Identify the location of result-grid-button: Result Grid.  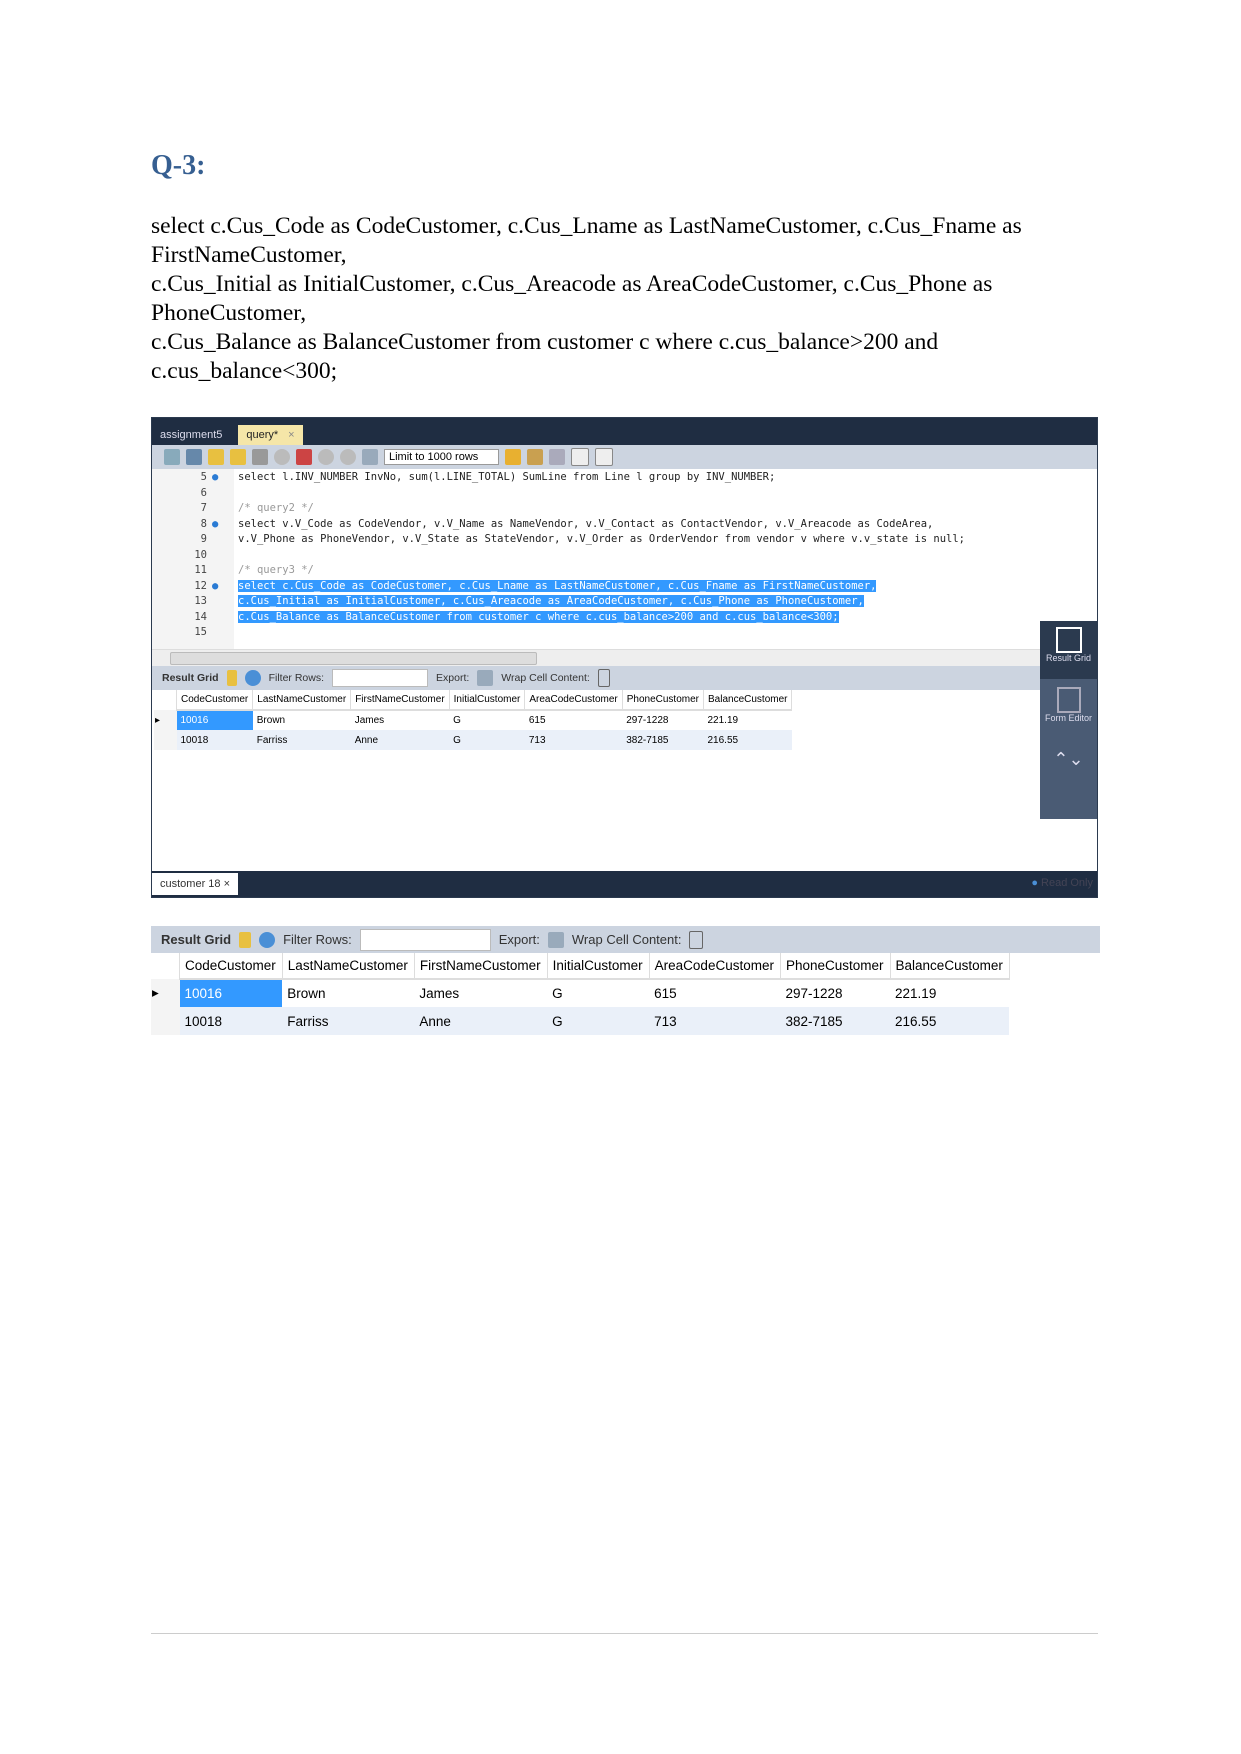
(1068, 650).